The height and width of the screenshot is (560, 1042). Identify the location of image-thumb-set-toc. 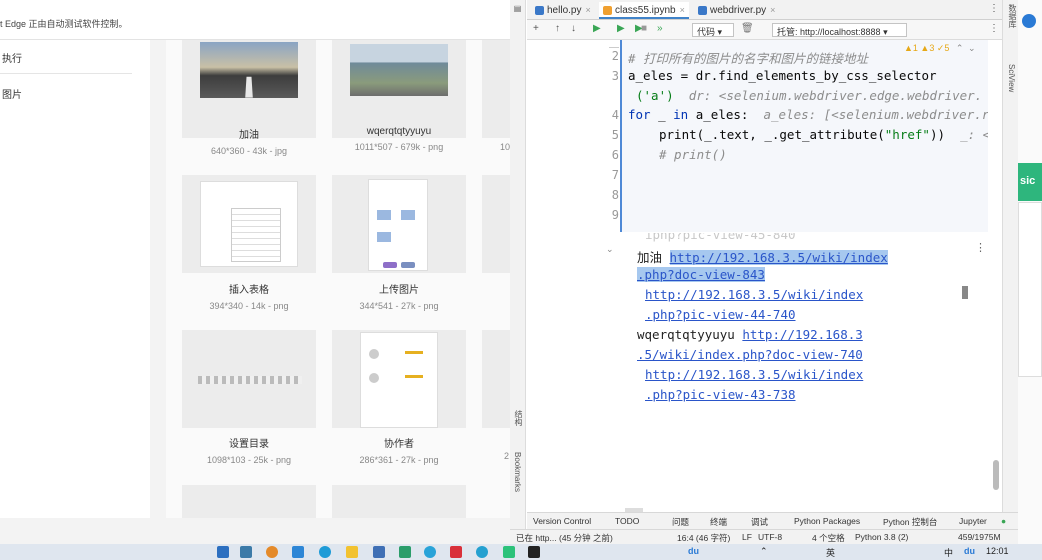
(249, 379).